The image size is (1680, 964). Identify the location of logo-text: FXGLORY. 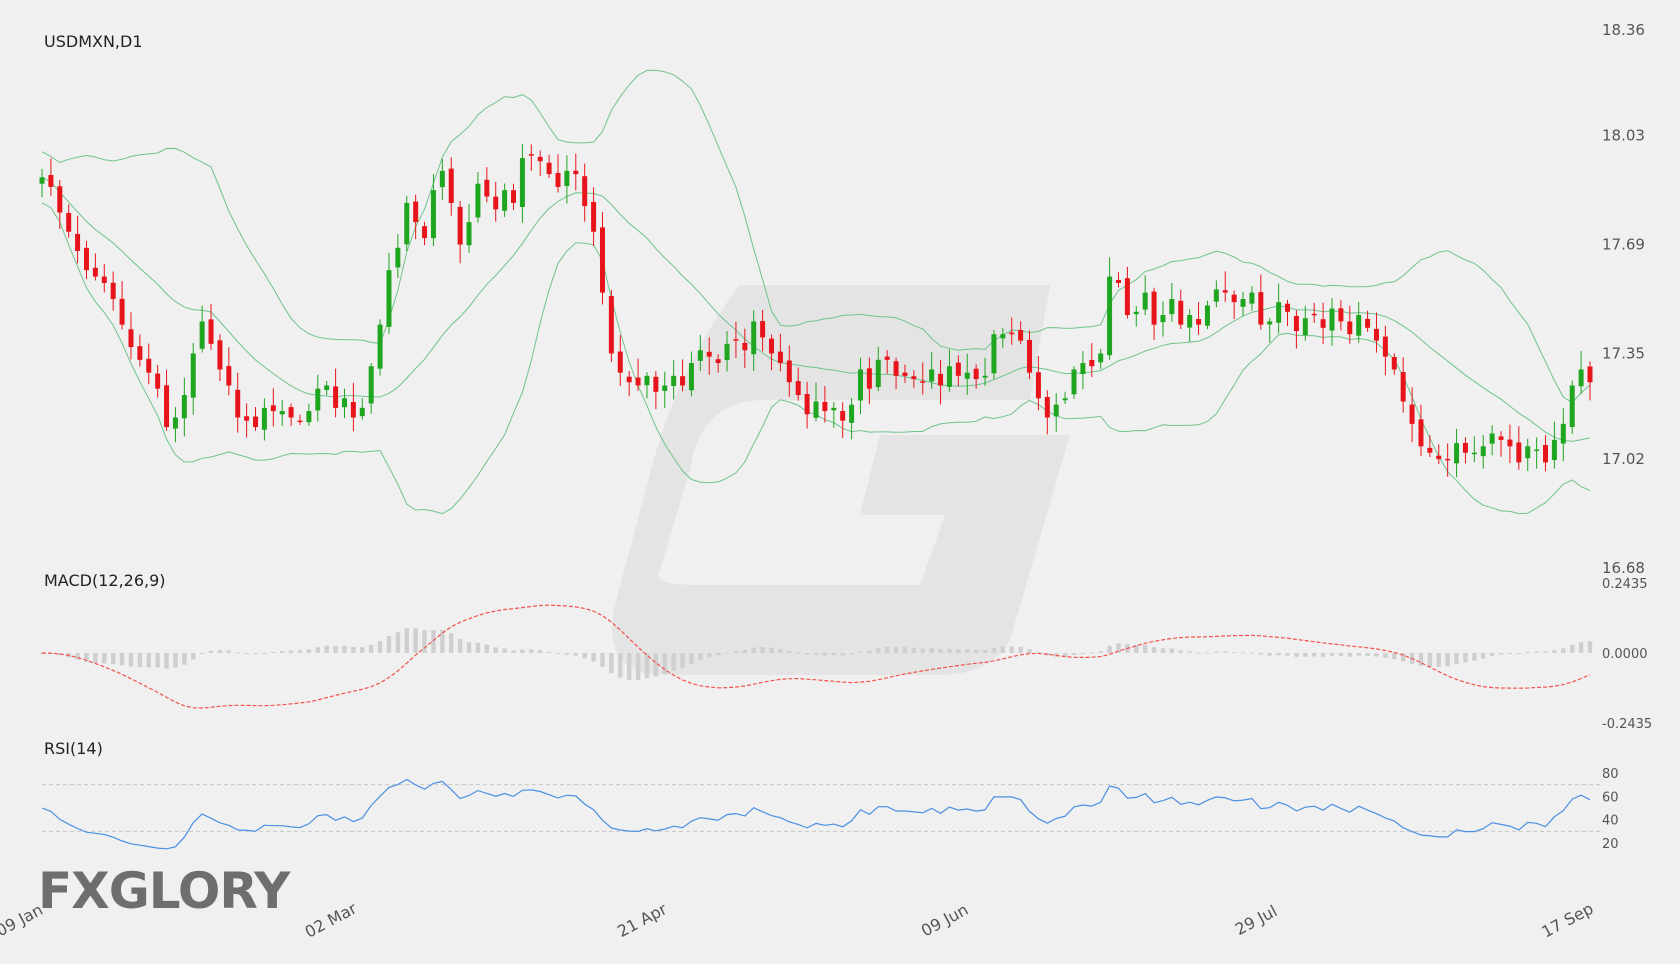
(164, 891).